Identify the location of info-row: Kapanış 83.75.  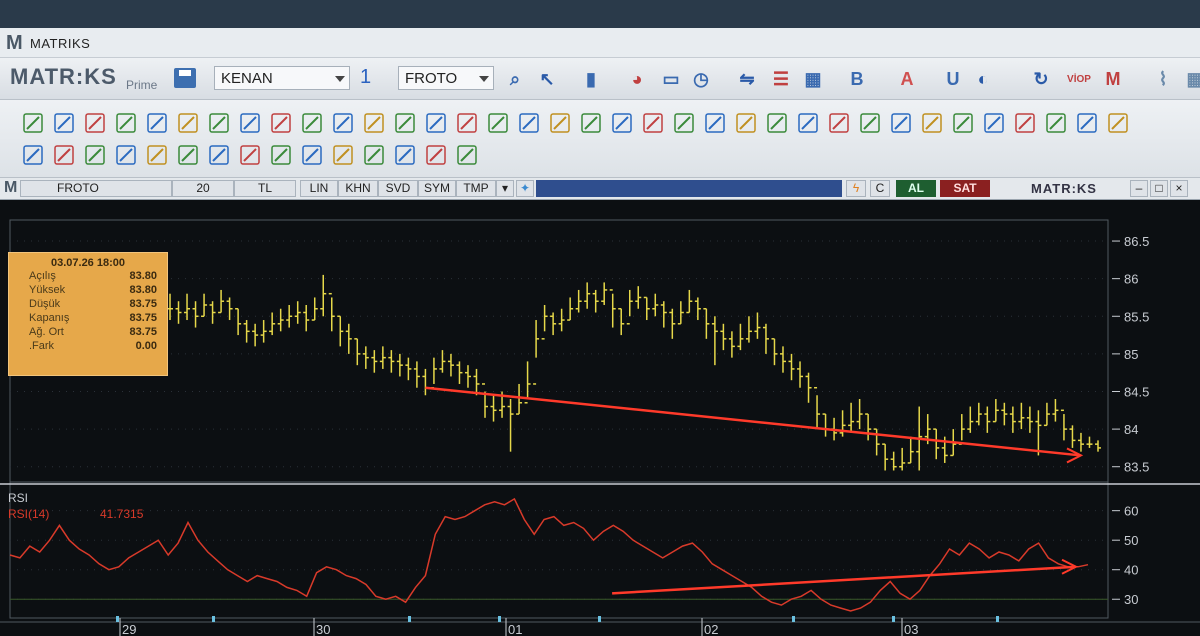
(88, 318).